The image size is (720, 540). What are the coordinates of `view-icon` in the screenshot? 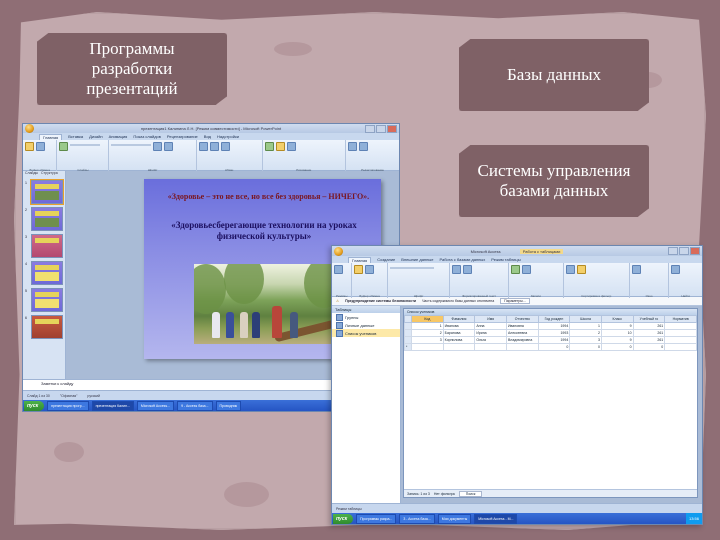 It's located at (338, 269).